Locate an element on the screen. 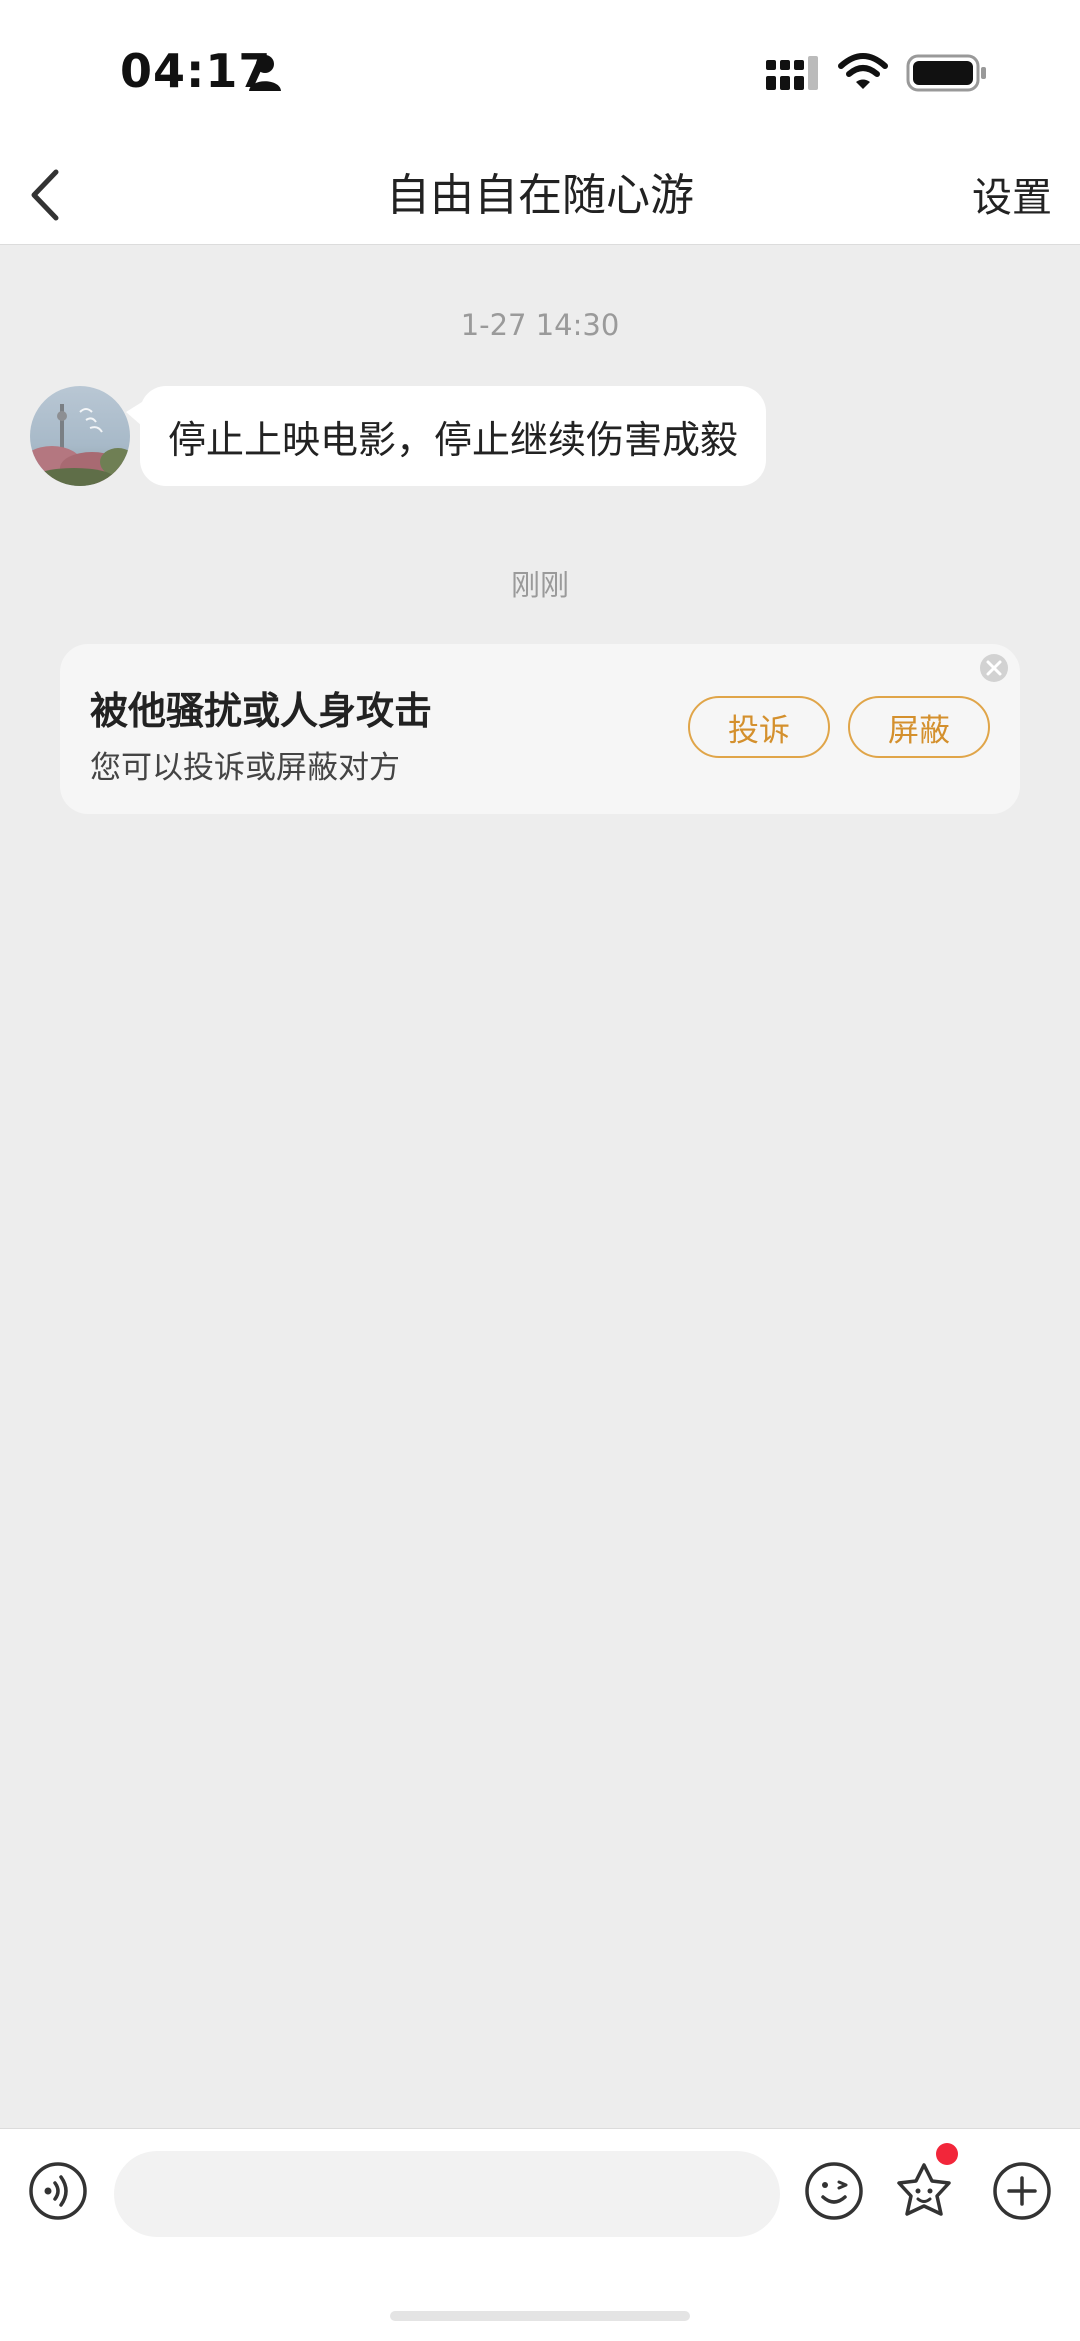  home-indicator is located at coordinates (540, 2316).